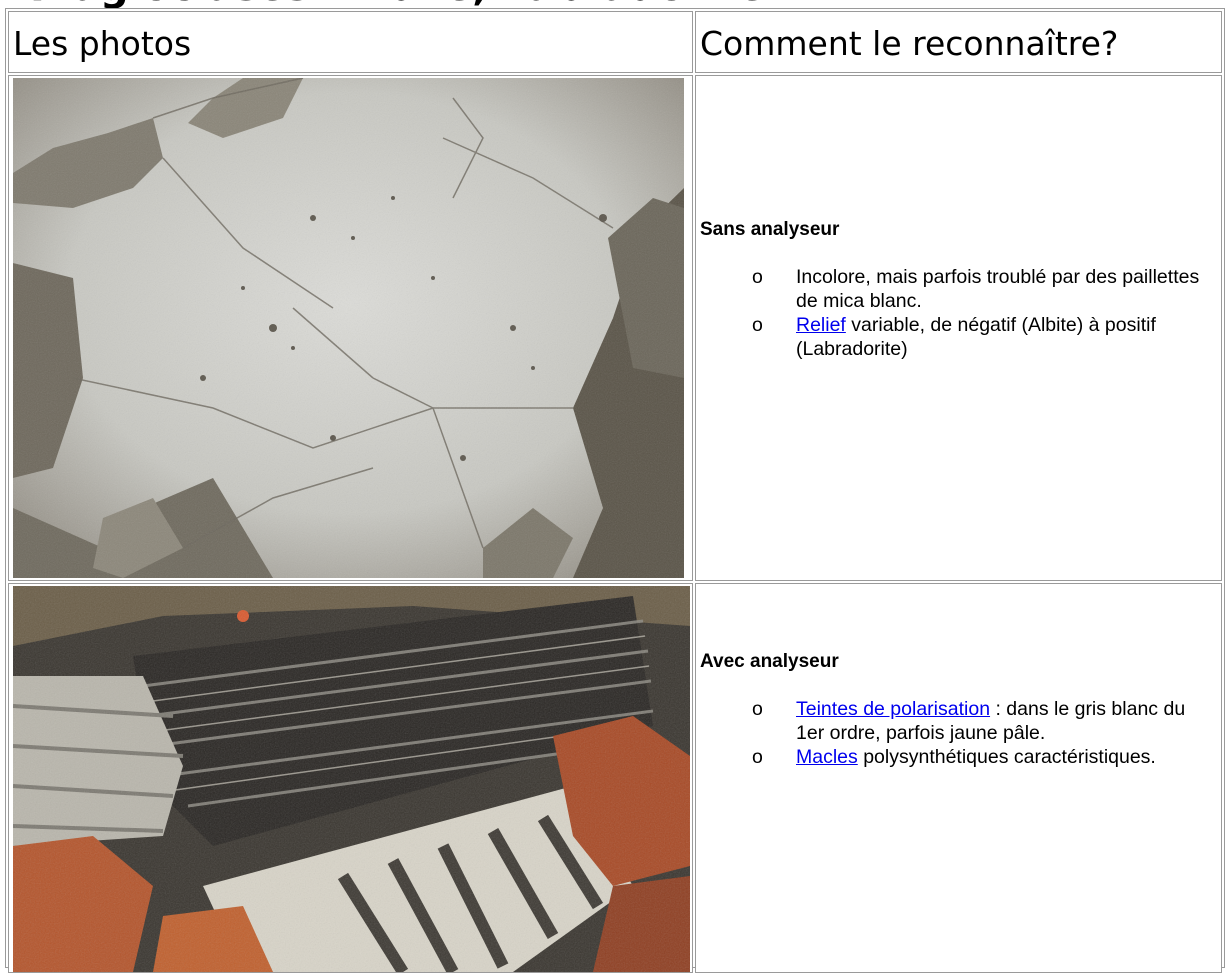 This screenshot has width=1227, height=973. Describe the element at coordinates (893, 709) in the screenshot. I see `teintes-de-polarisation-link: Teintes de polarisation` at that location.